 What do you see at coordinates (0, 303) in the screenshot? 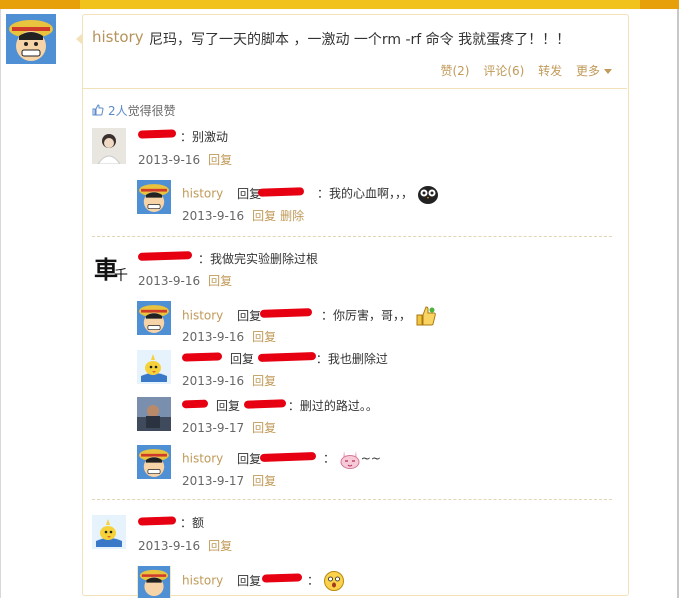
I see `frame-edge` at bounding box center [0, 303].